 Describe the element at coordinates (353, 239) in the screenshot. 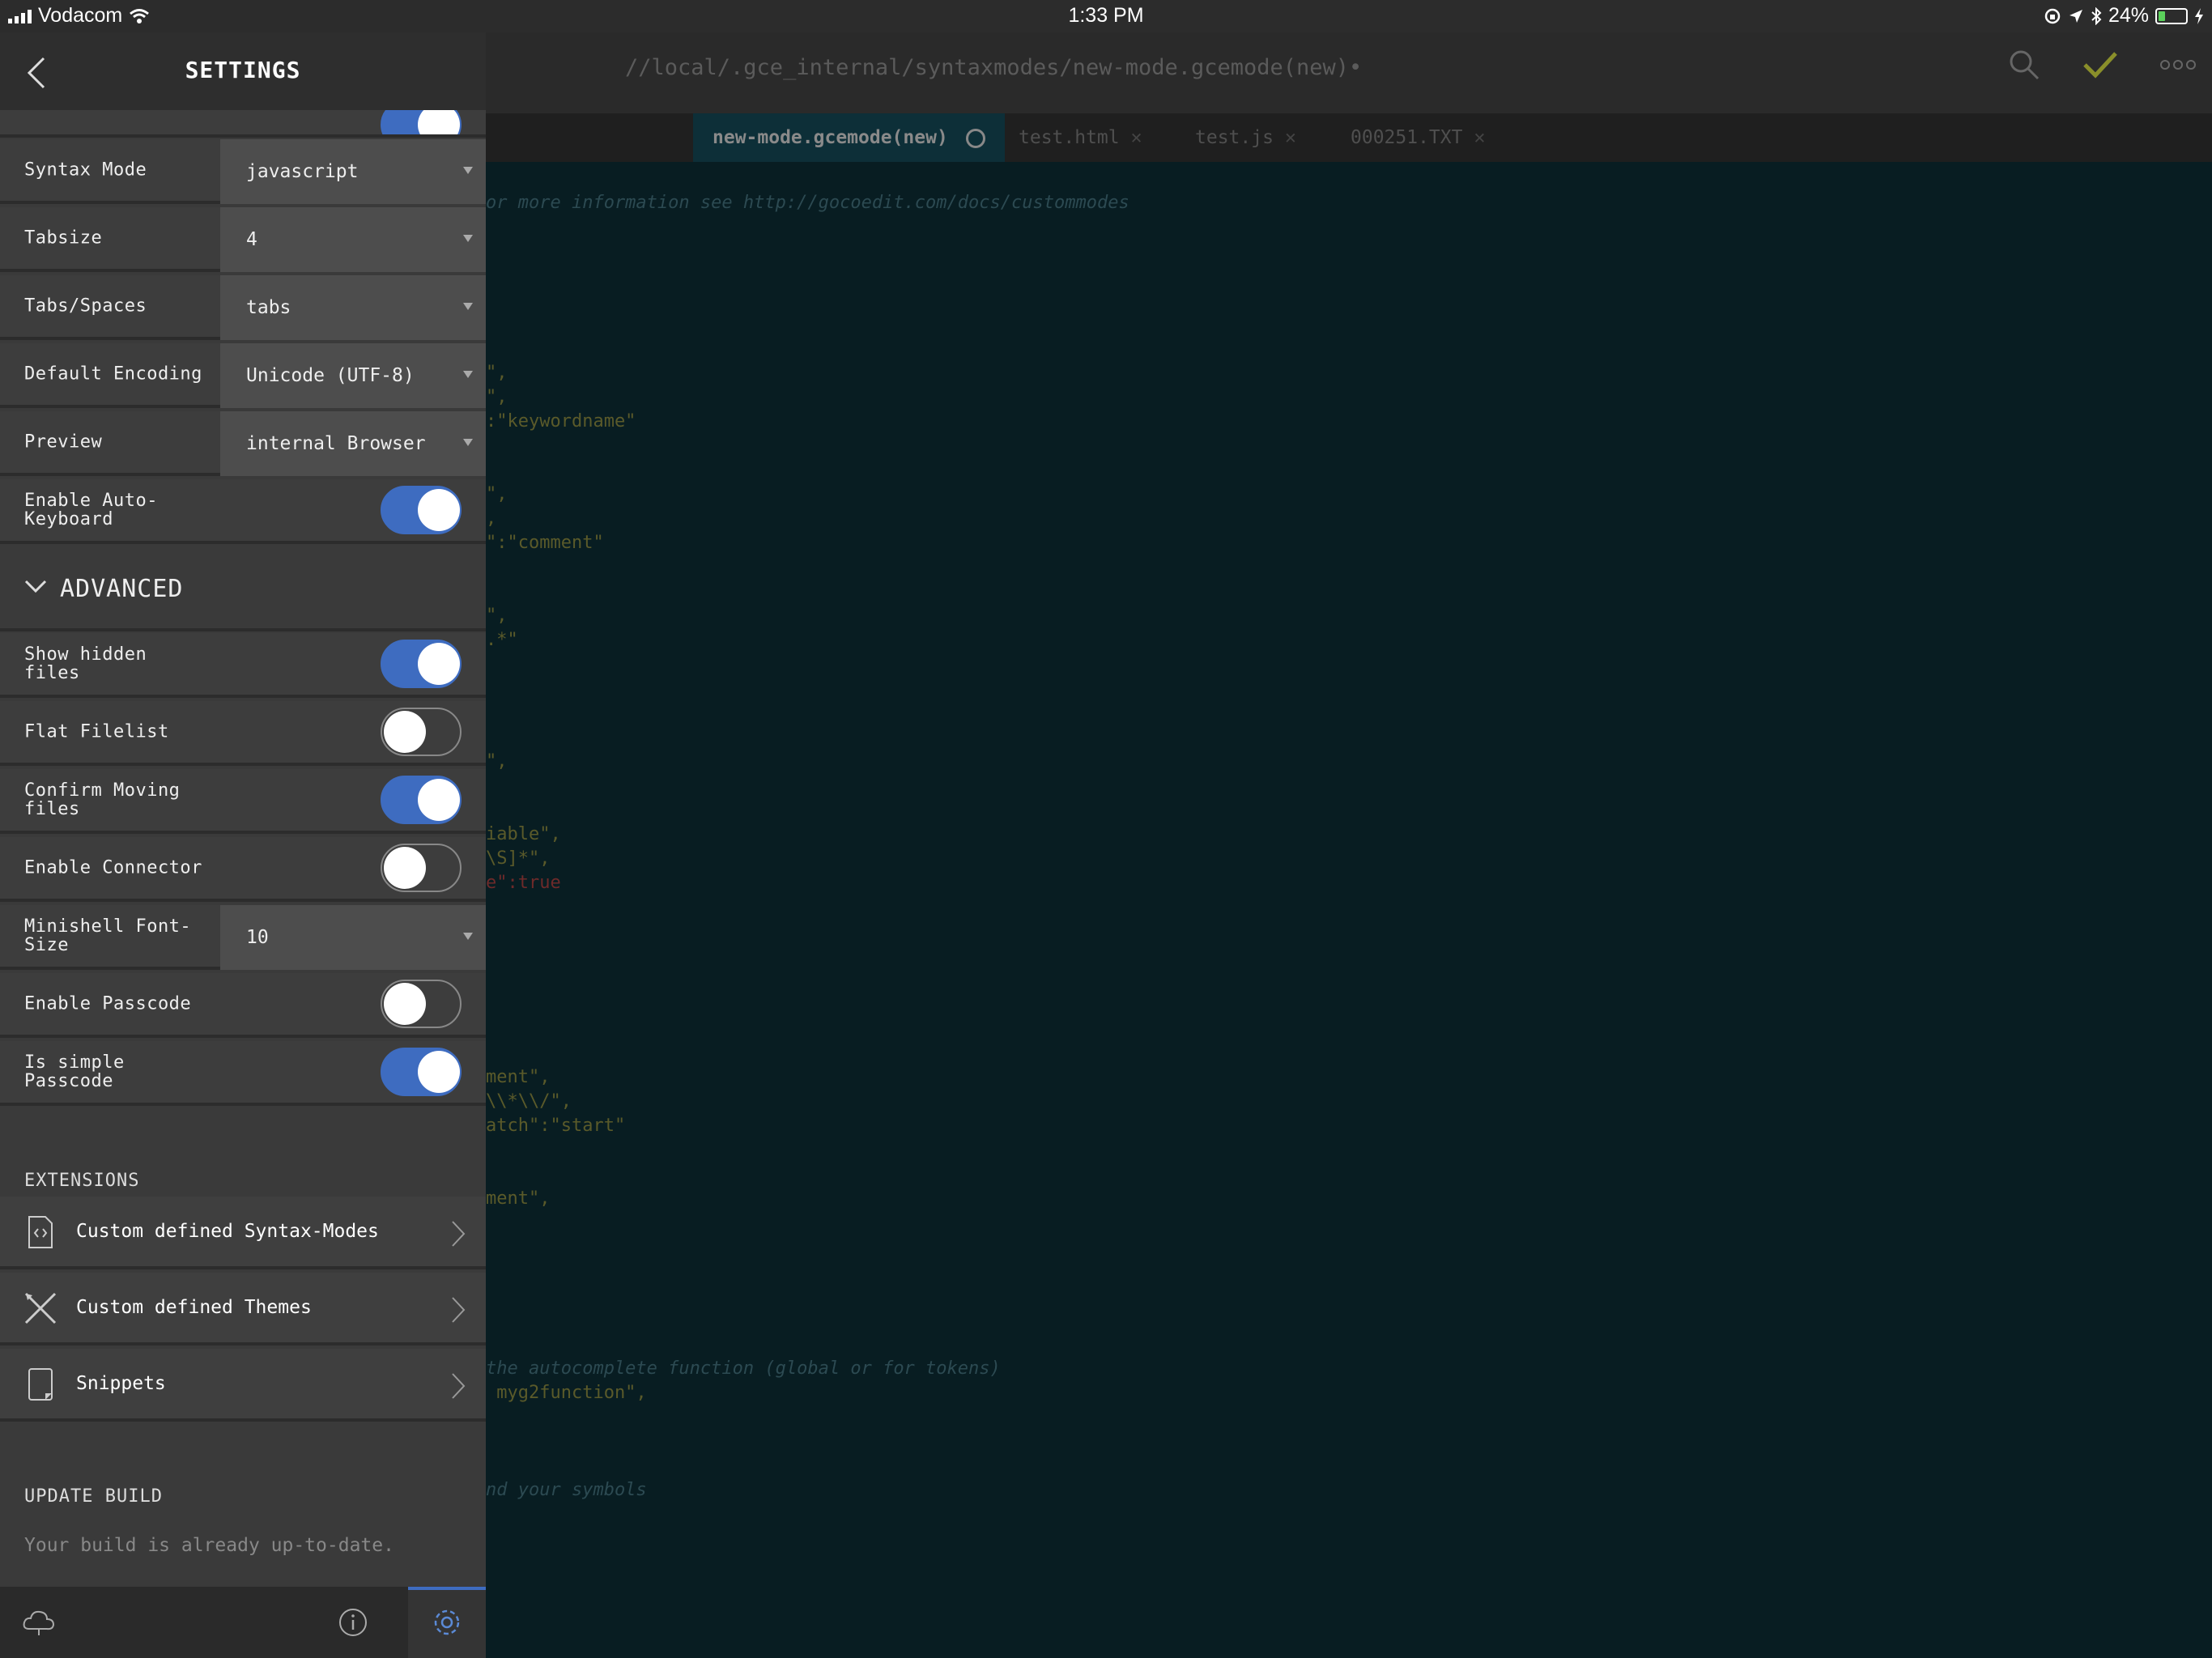

I see `tabsize-select: 4` at that location.